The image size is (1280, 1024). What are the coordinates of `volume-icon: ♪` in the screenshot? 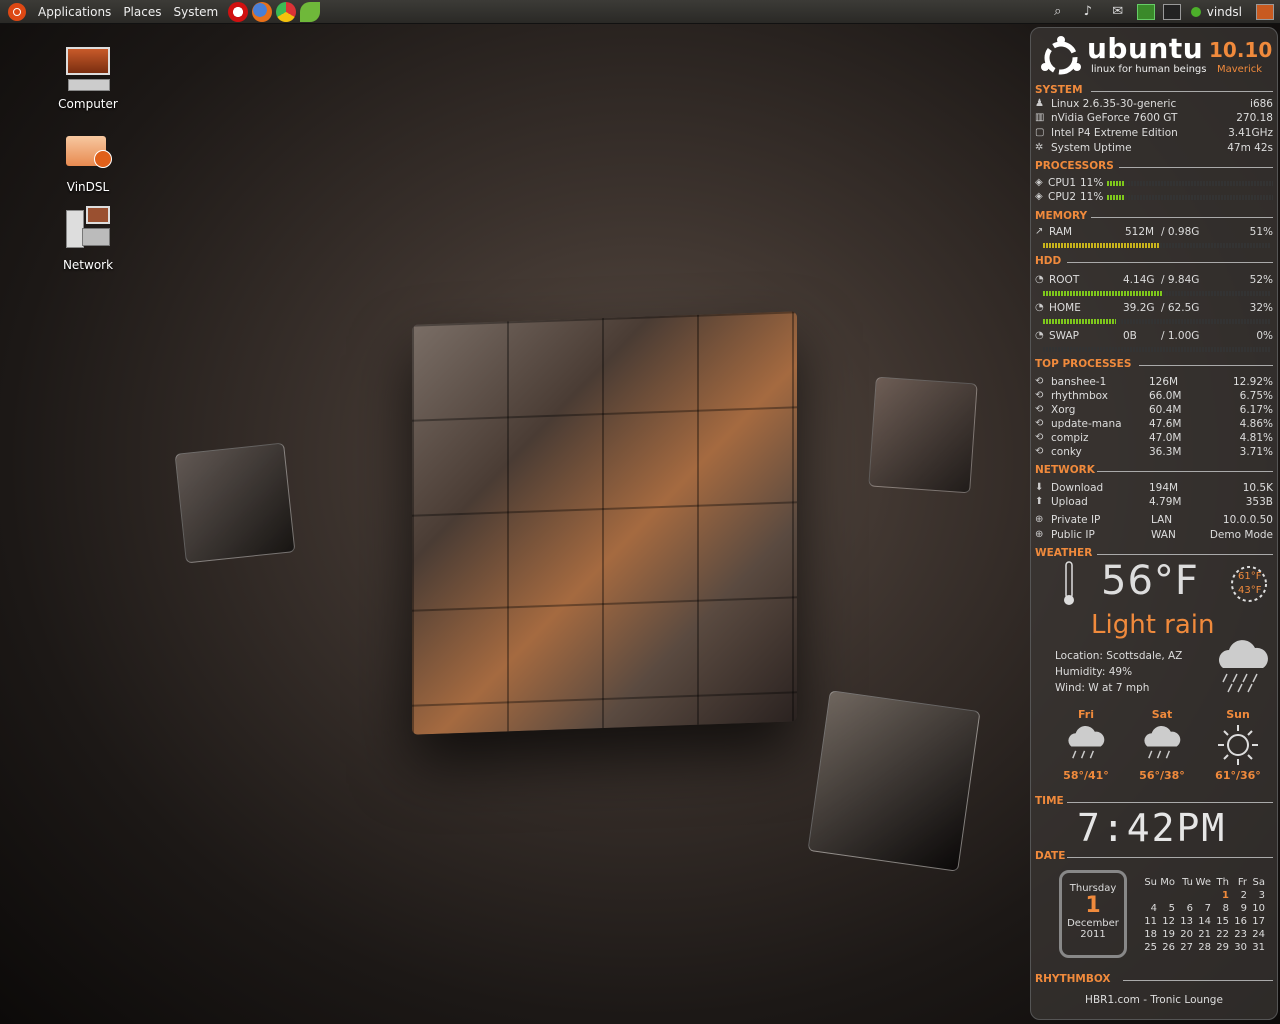 It's located at (1088, 12).